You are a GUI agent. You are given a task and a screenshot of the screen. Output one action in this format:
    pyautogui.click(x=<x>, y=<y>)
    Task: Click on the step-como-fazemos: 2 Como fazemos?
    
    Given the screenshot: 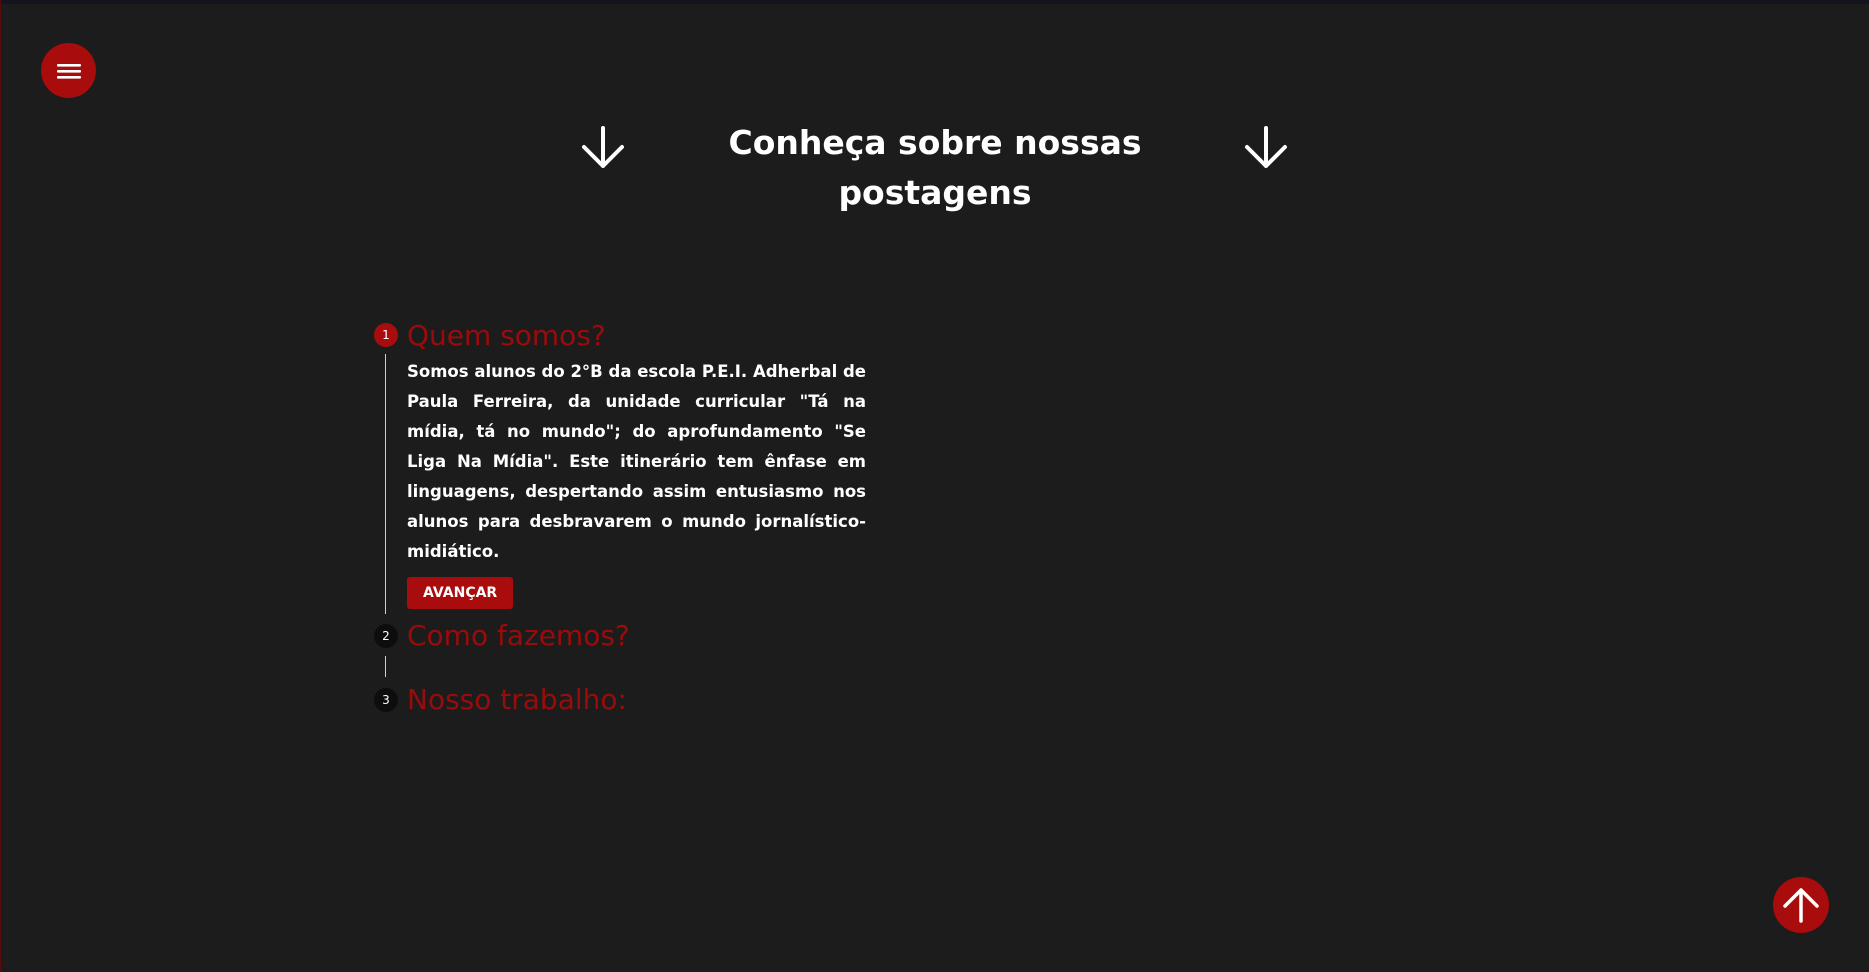 What is the action you would take?
    pyautogui.click(x=634, y=650)
    